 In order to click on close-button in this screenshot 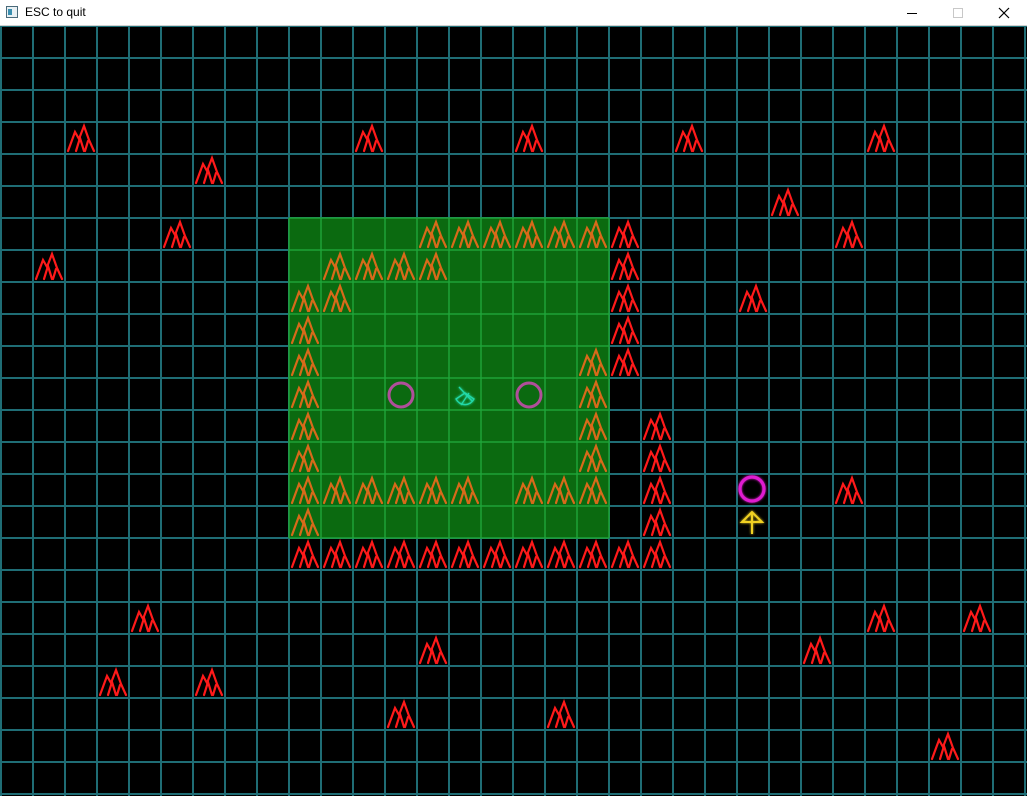, I will do `click(1004, 12)`.